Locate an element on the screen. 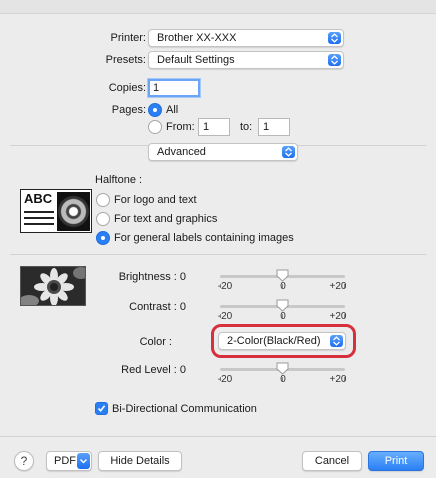 The image size is (436, 478). footer-divider is located at coordinates (218, 436).